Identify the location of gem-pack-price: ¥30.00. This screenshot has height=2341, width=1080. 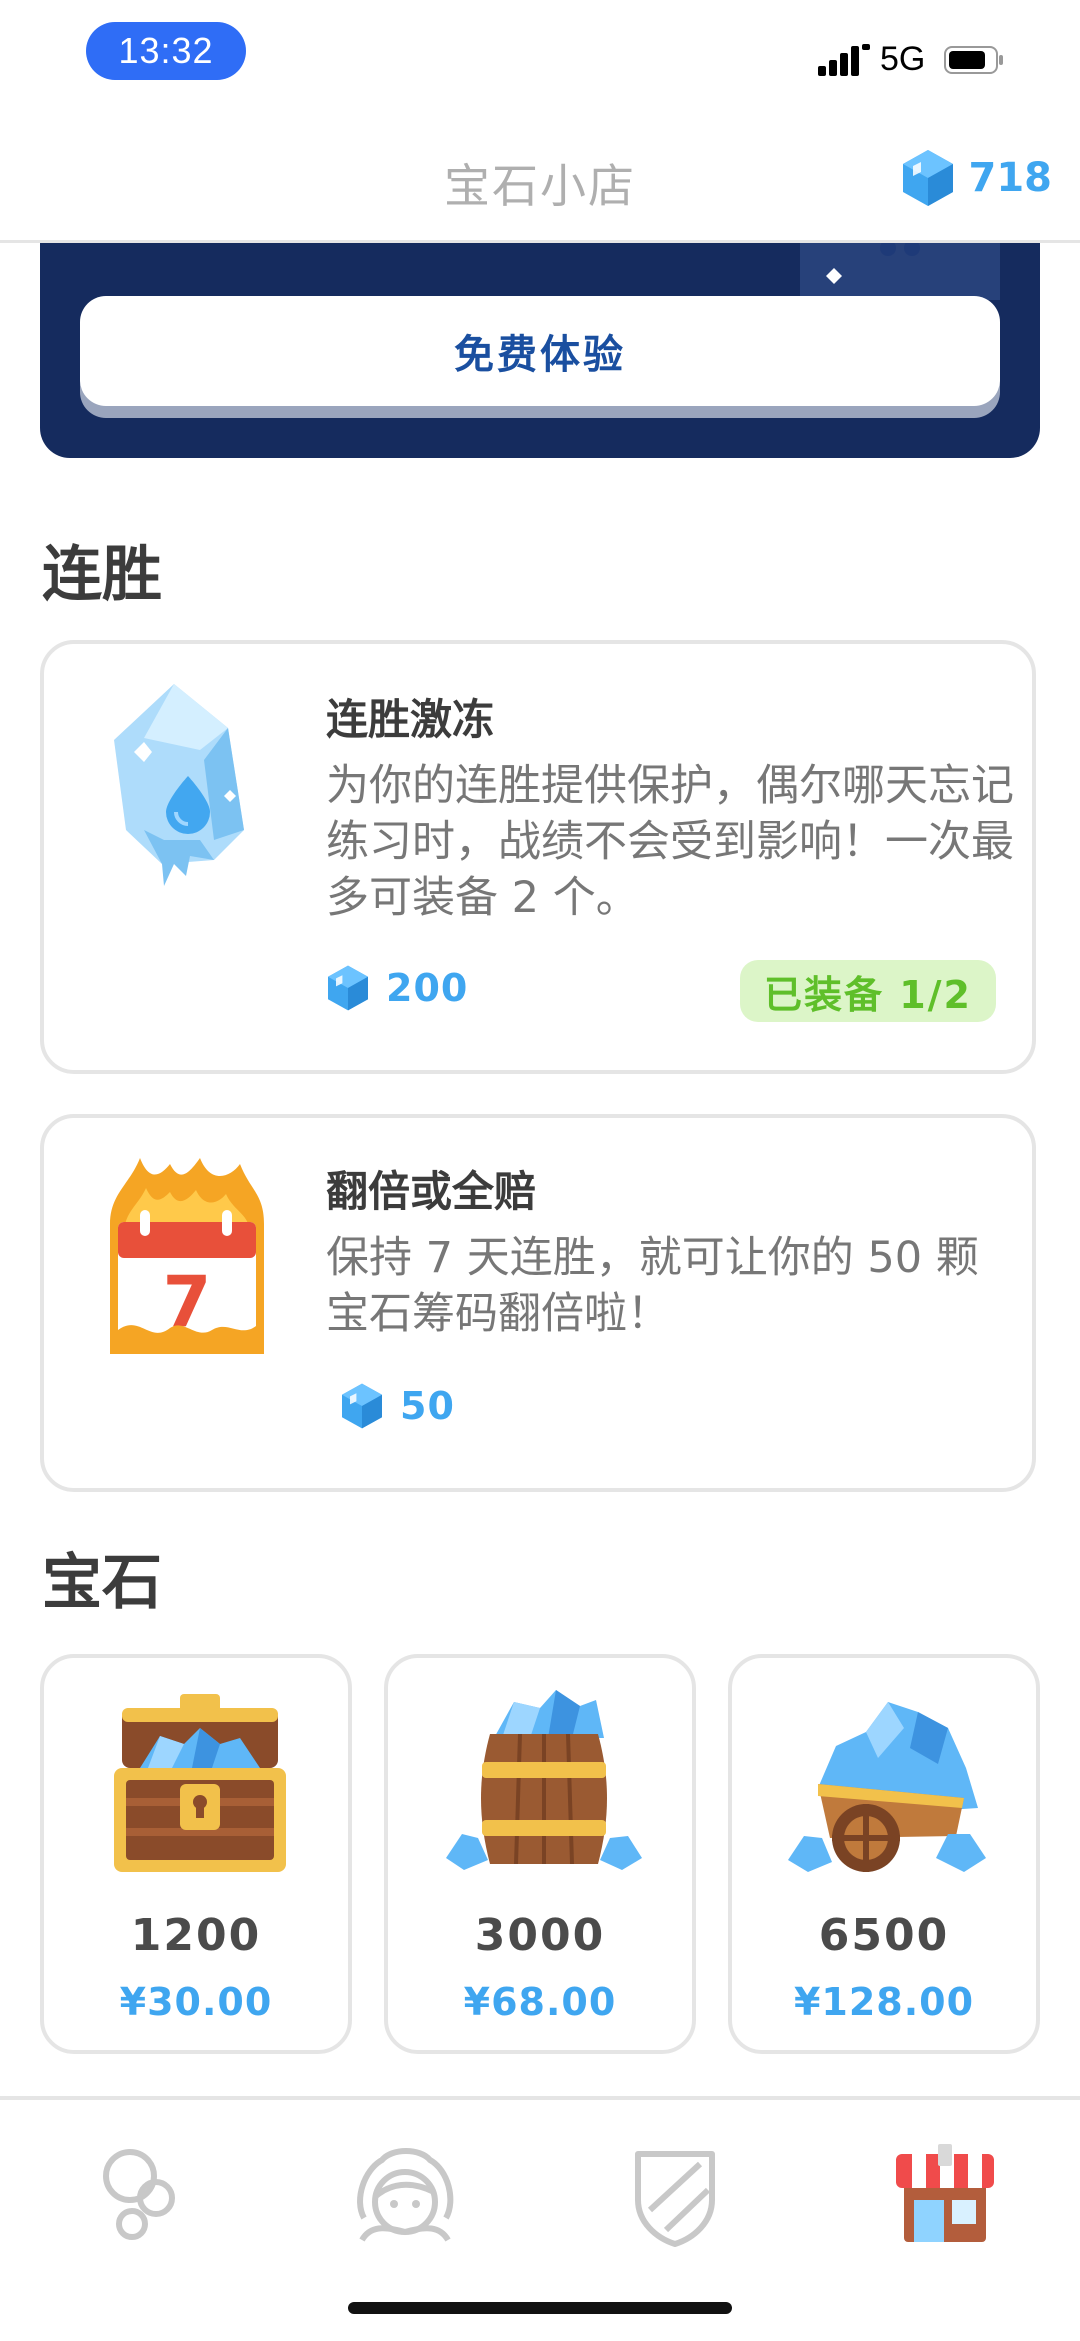
(196, 2002).